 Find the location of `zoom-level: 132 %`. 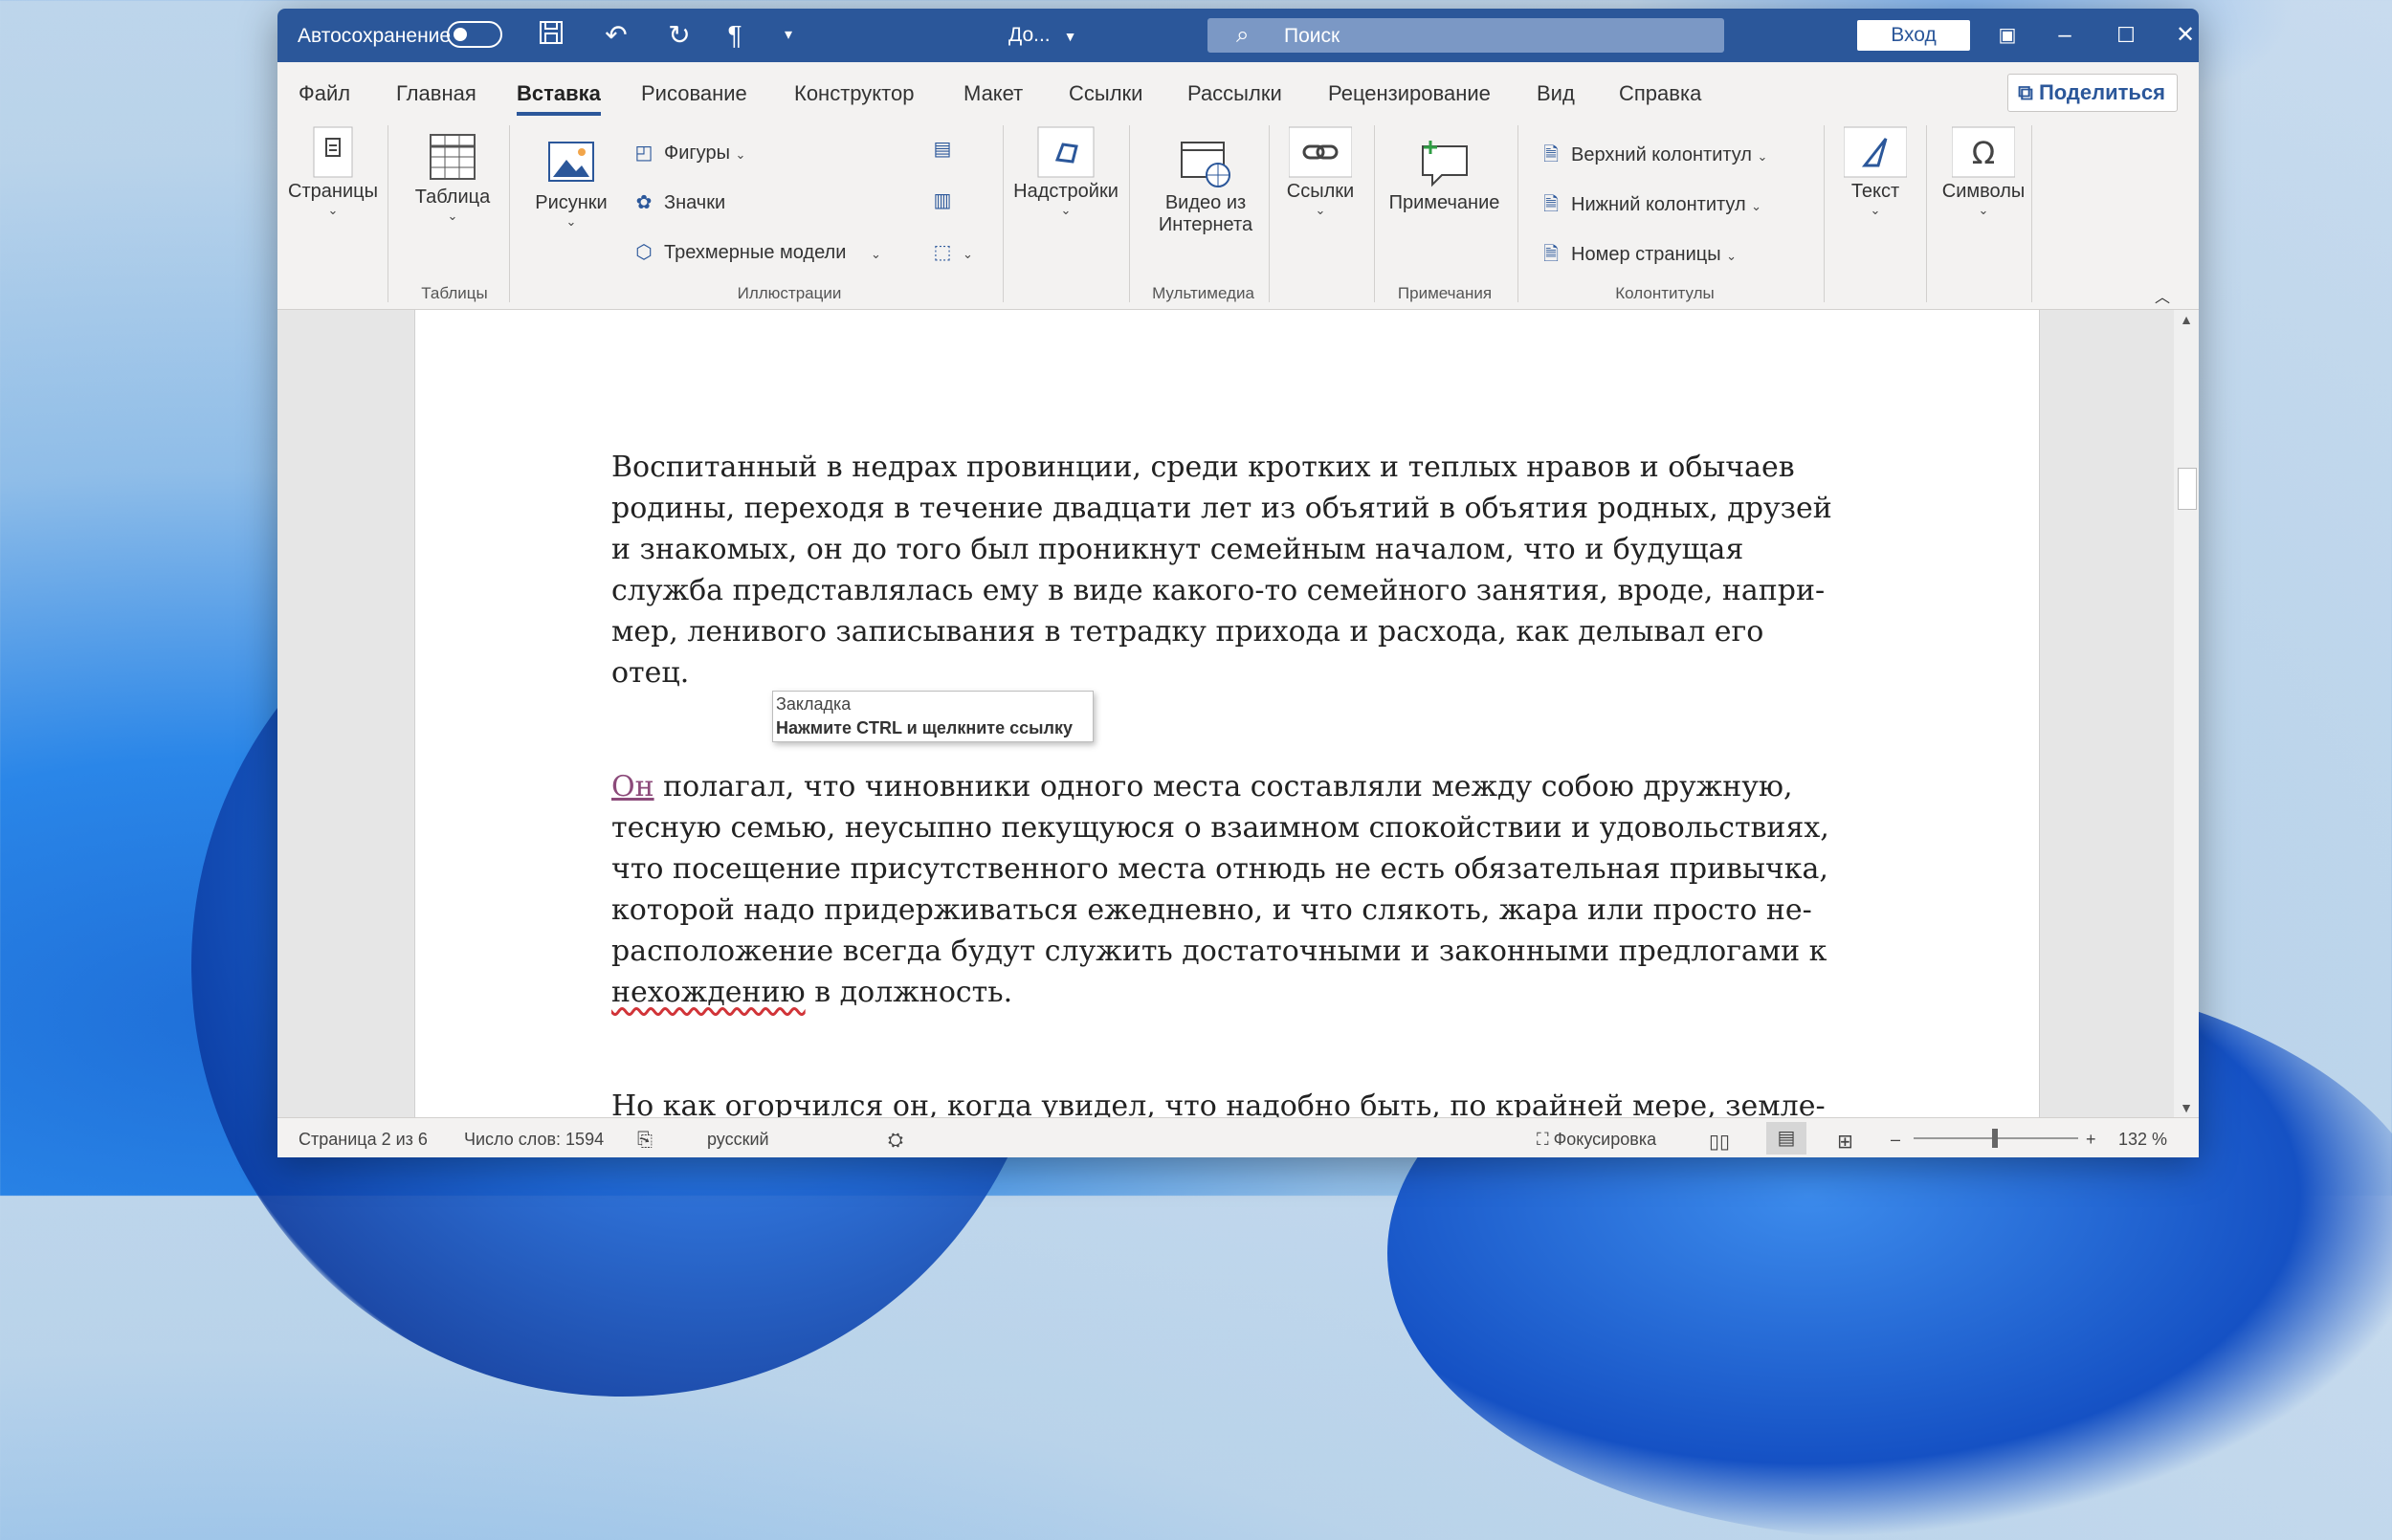

zoom-level: 132 % is located at coordinates (2143, 1140).